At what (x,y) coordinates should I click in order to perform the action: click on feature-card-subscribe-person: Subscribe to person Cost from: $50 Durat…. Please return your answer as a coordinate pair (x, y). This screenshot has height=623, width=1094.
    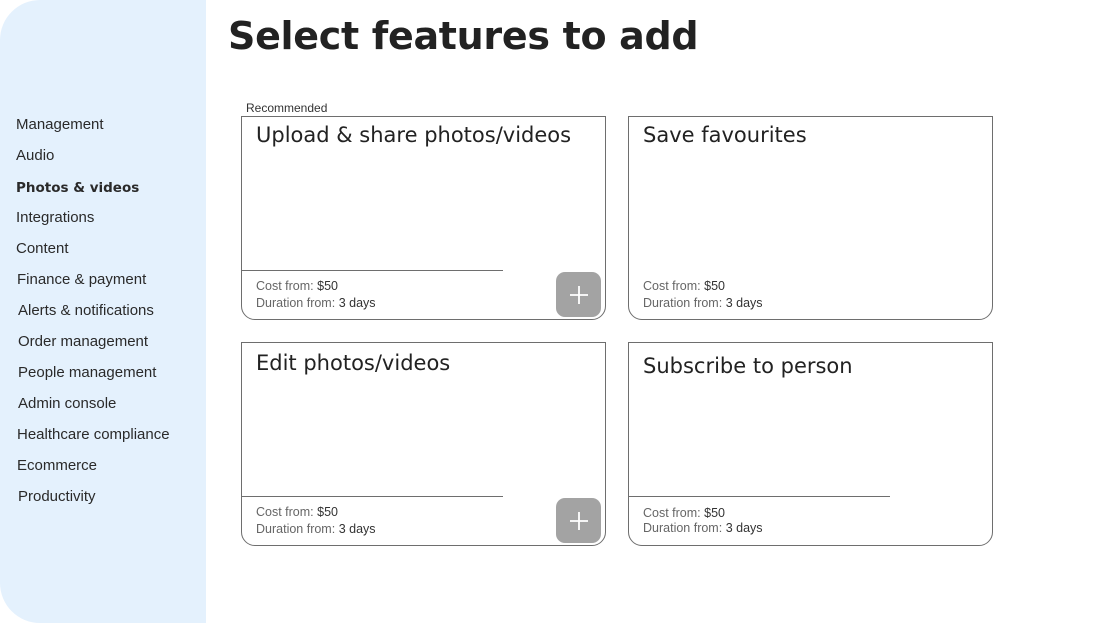
    Looking at the image, I should click on (810, 444).